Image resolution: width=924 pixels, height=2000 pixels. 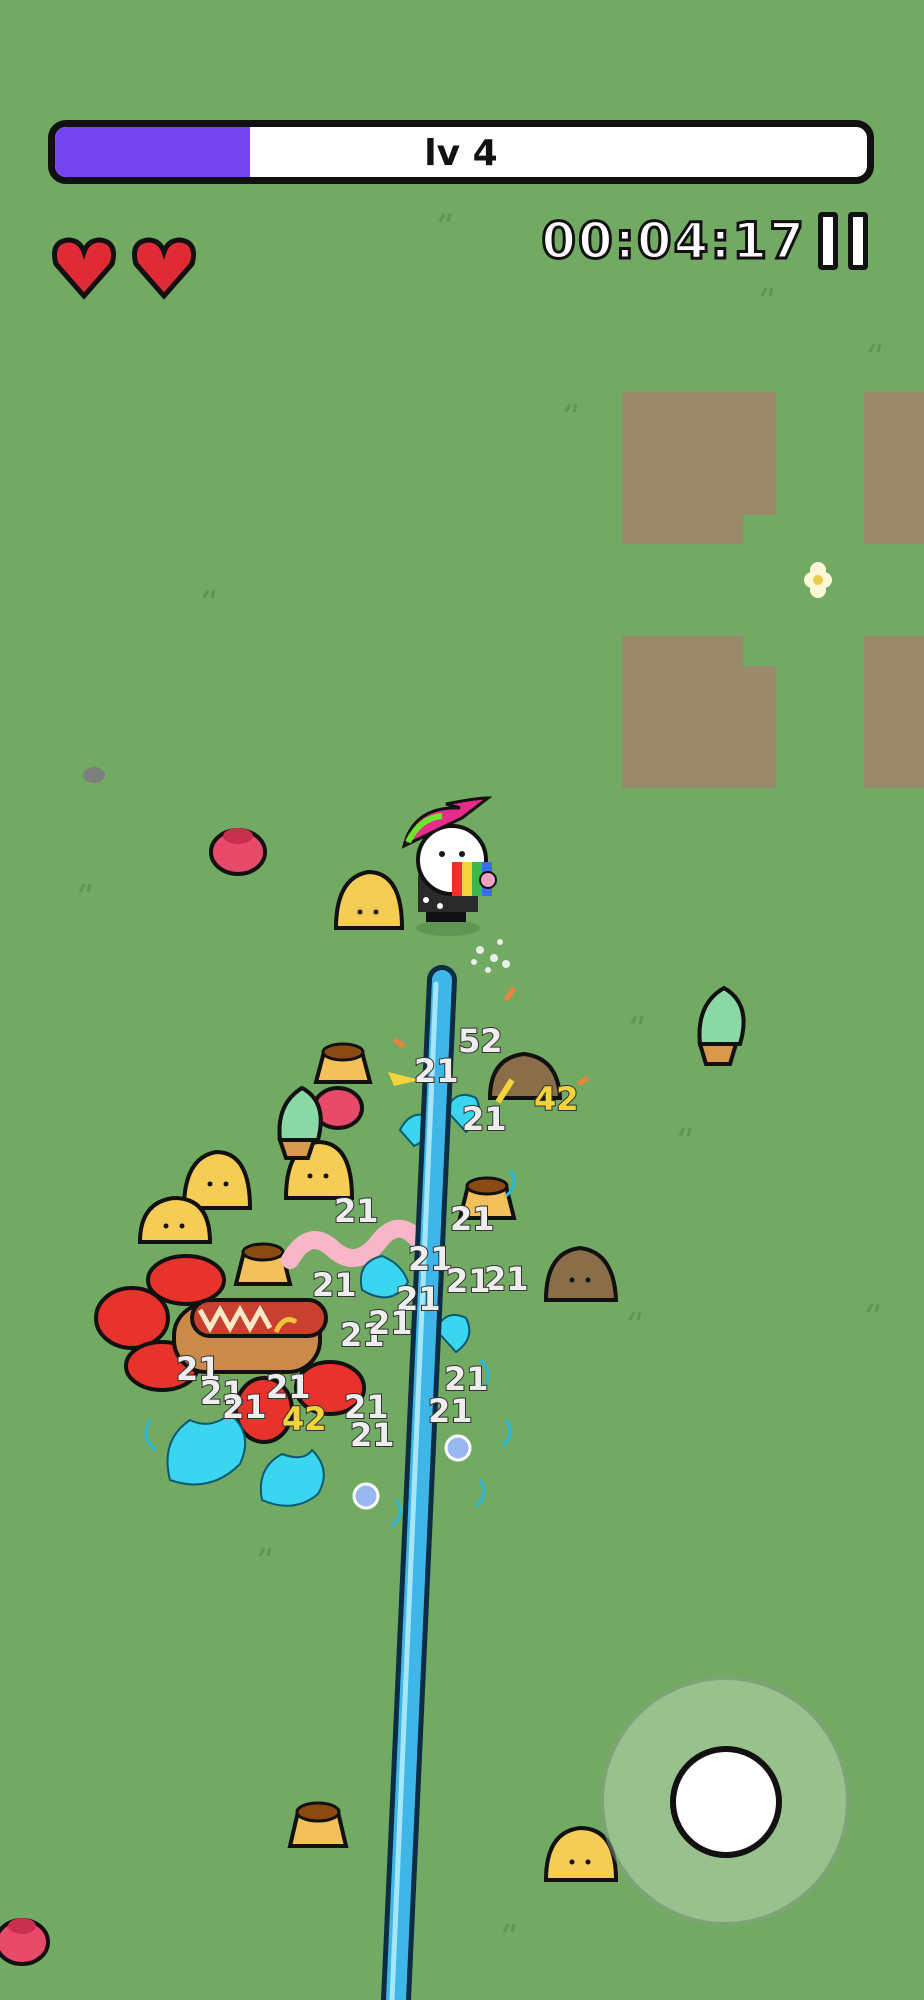 What do you see at coordinates (844, 242) in the screenshot?
I see `pause-button` at bounding box center [844, 242].